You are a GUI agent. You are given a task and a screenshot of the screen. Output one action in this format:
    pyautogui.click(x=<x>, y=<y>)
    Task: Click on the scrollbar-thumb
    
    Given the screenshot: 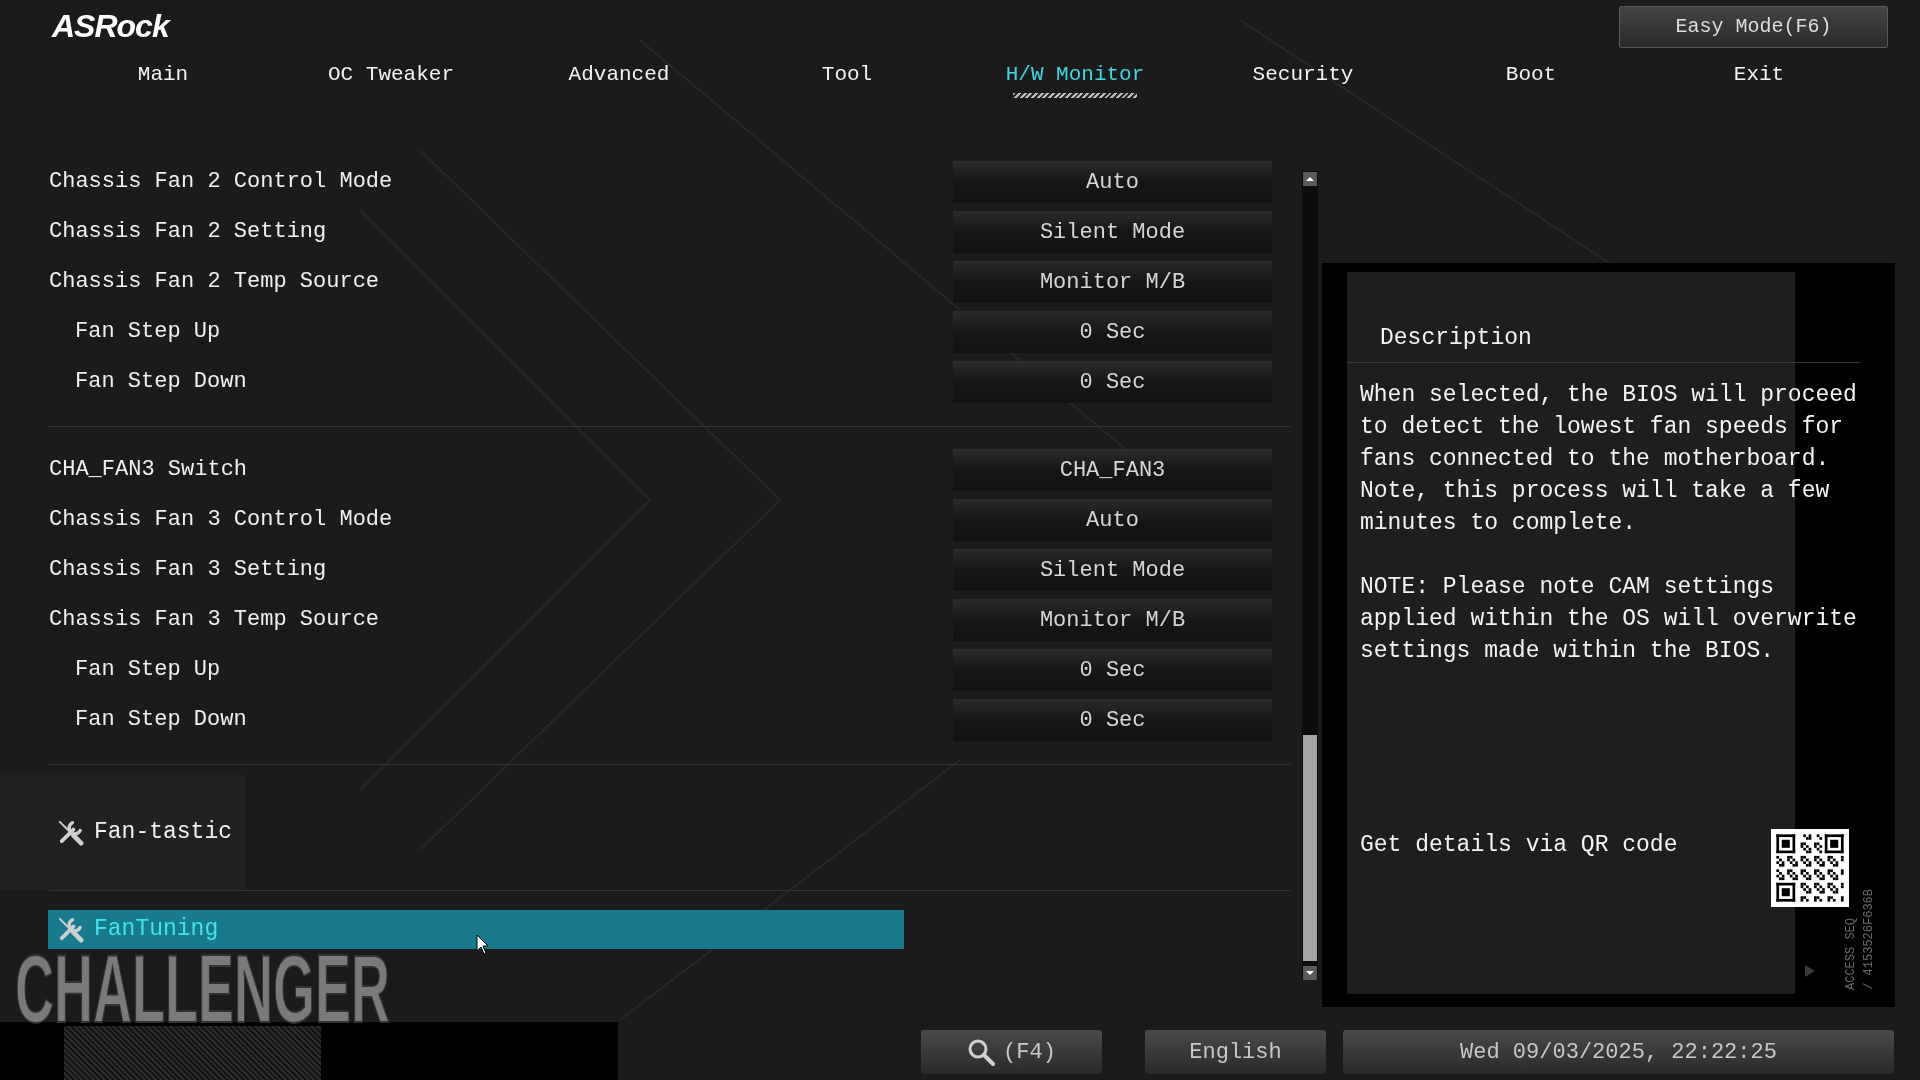 What is the action you would take?
    pyautogui.click(x=1310, y=848)
    